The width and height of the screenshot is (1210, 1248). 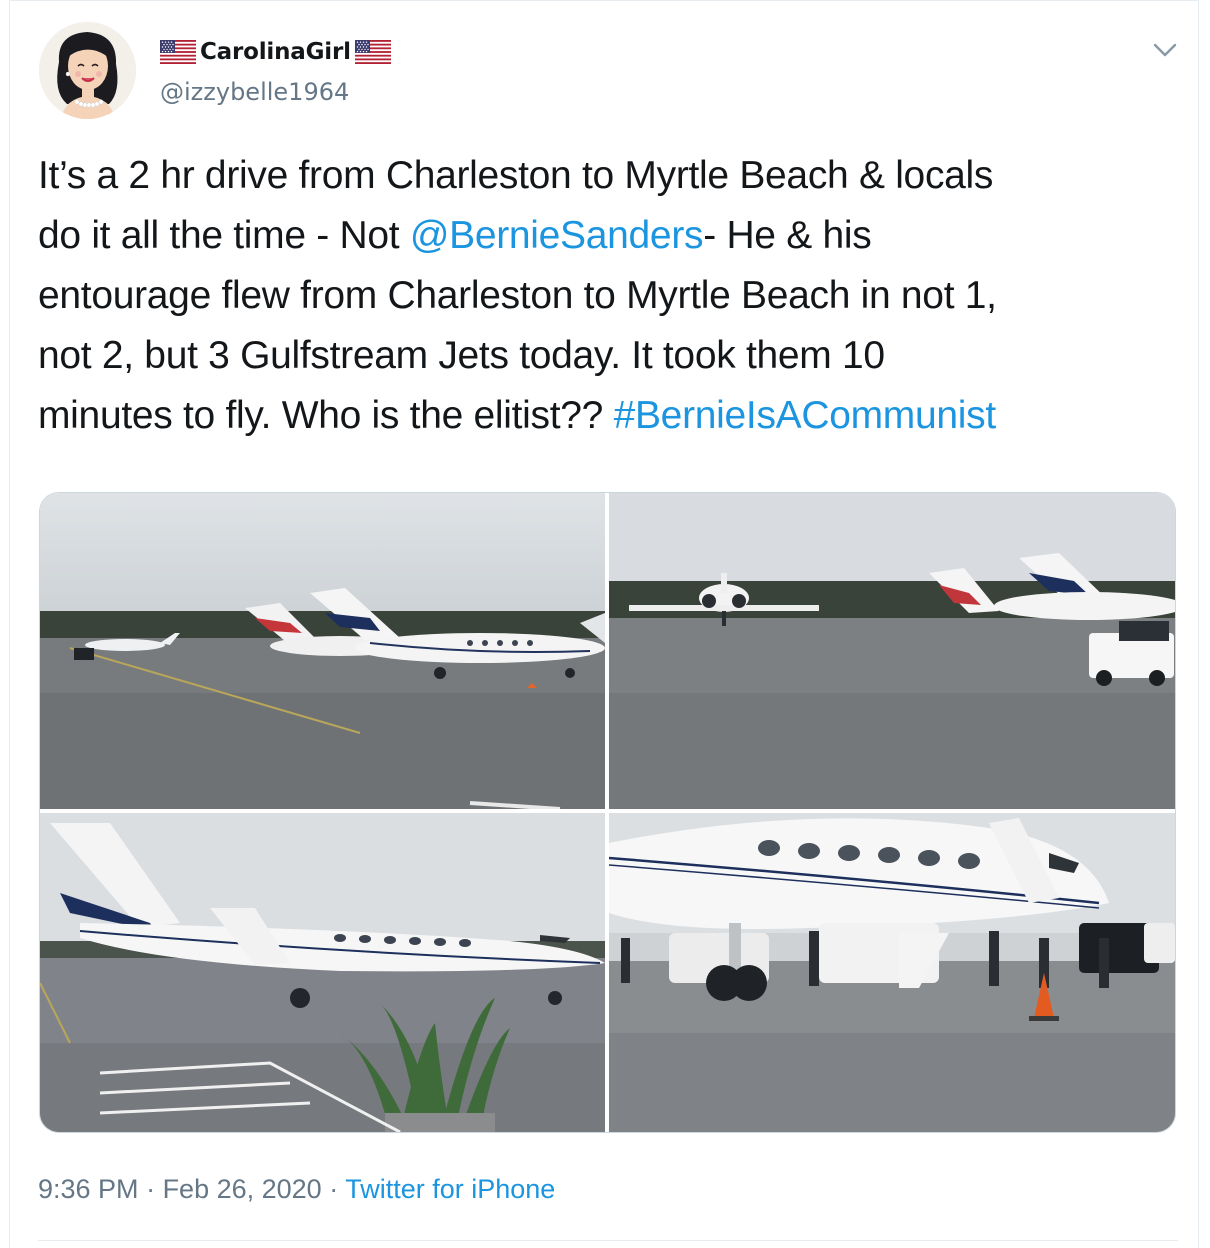 I want to click on tweet-text-segment: minutes to fly. Who is the elitist??, so click(x=326, y=415).